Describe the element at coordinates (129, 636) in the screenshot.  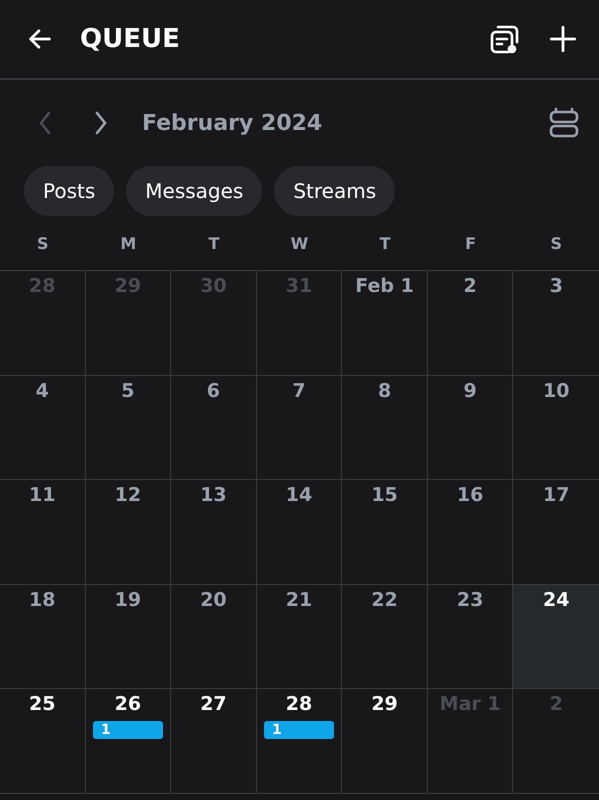
I see `day-cell: 19` at that location.